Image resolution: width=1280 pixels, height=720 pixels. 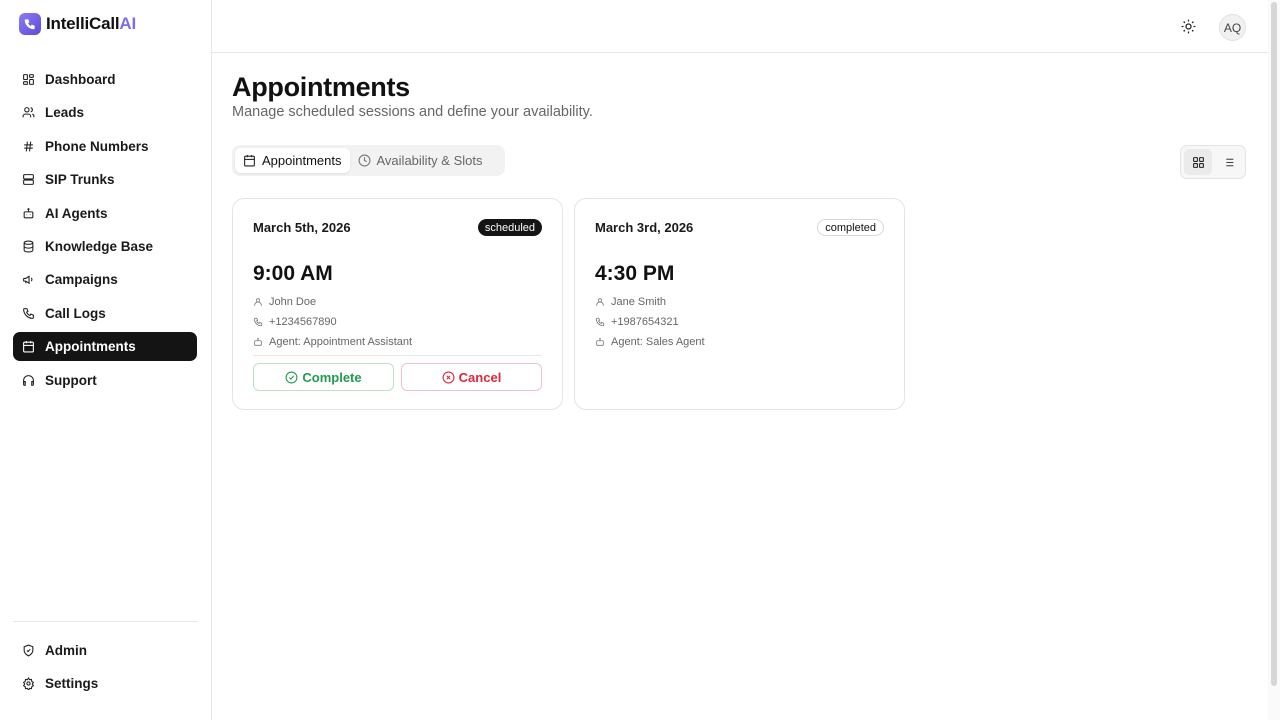 What do you see at coordinates (509, 227) in the screenshot?
I see `status-badge: scheduled` at bounding box center [509, 227].